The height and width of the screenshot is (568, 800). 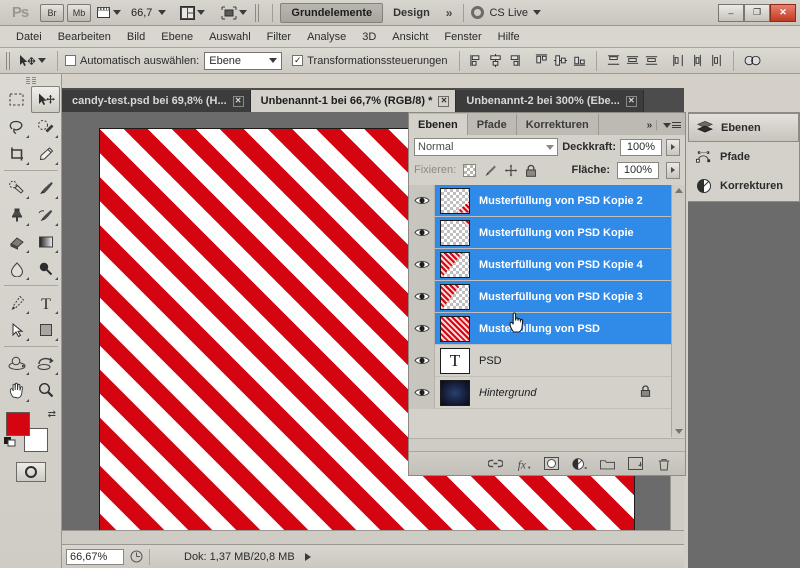 I want to click on clock-icon, so click(x=136, y=556).